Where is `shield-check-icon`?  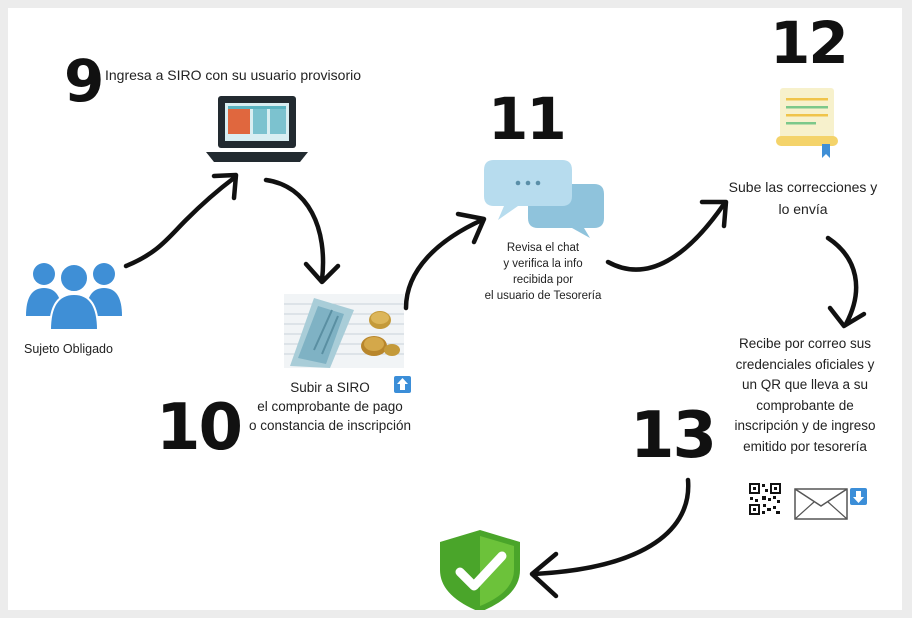
shield-check-icon is located at coordinates (480, 570).